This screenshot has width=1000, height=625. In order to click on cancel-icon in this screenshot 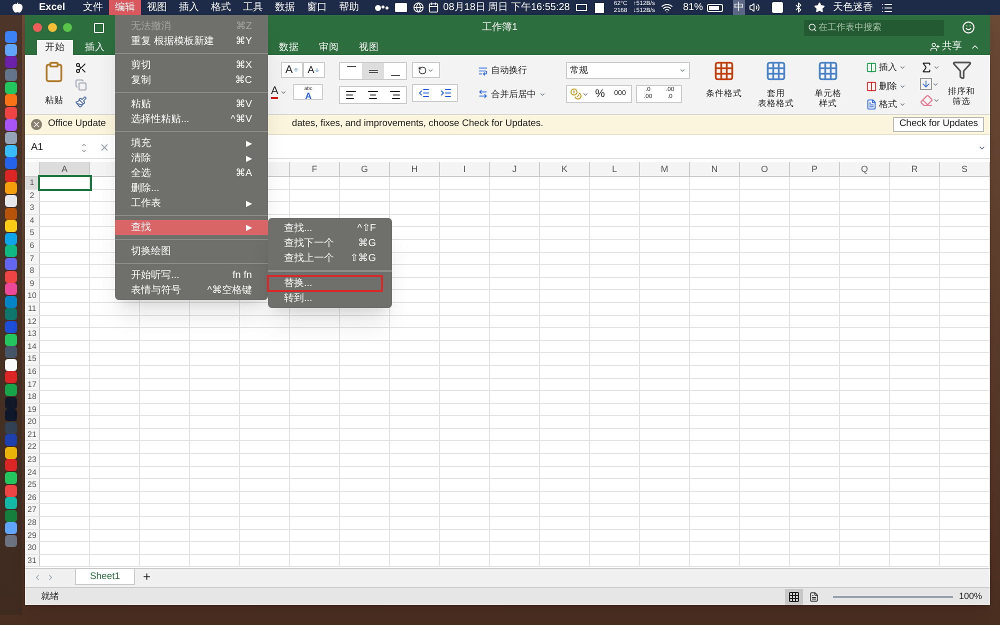, I will do `click(104, 147)`.